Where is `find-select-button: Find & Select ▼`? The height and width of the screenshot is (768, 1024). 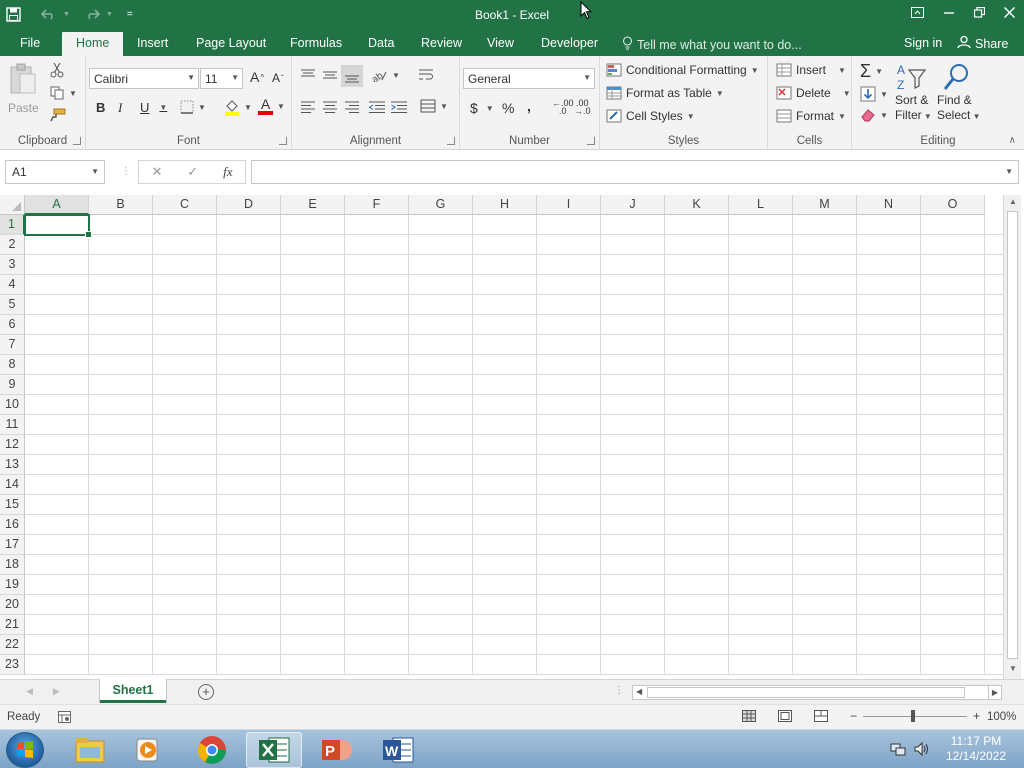 find-select-button: Find & Select ▼ is located at coordinates (959, 93).